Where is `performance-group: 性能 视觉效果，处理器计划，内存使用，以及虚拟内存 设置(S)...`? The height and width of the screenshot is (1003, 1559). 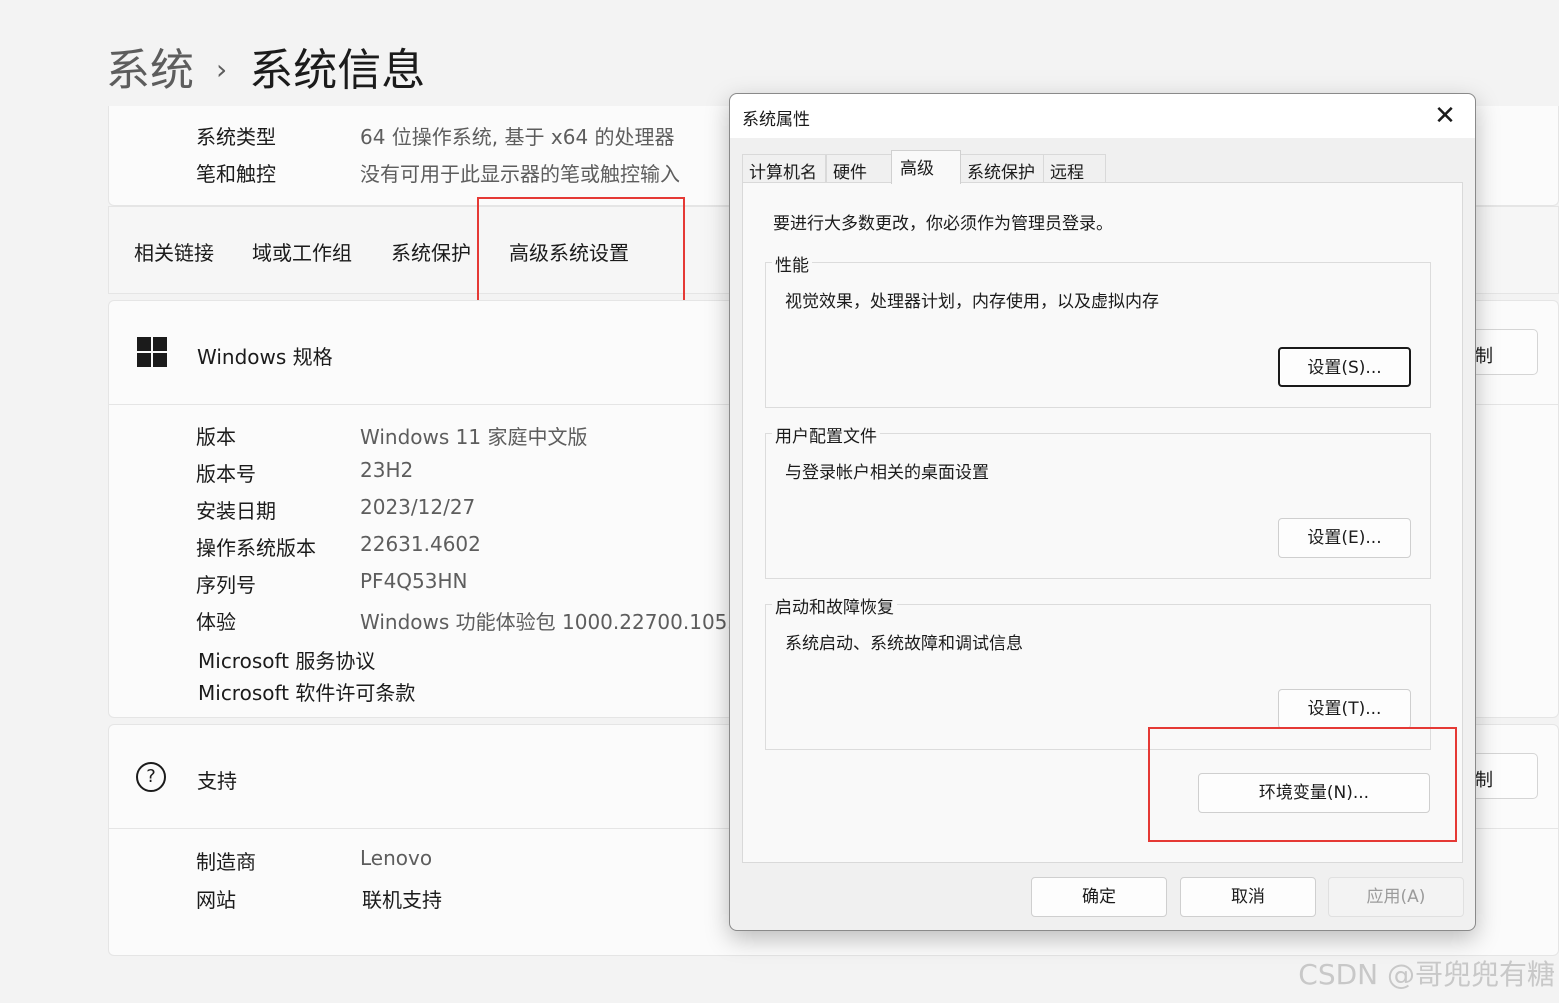
performance-group: 性能 视觉效果，处理器计划，内存使用，以及虚拟内存 设置(S)... is located at coordinates (1098, 329).